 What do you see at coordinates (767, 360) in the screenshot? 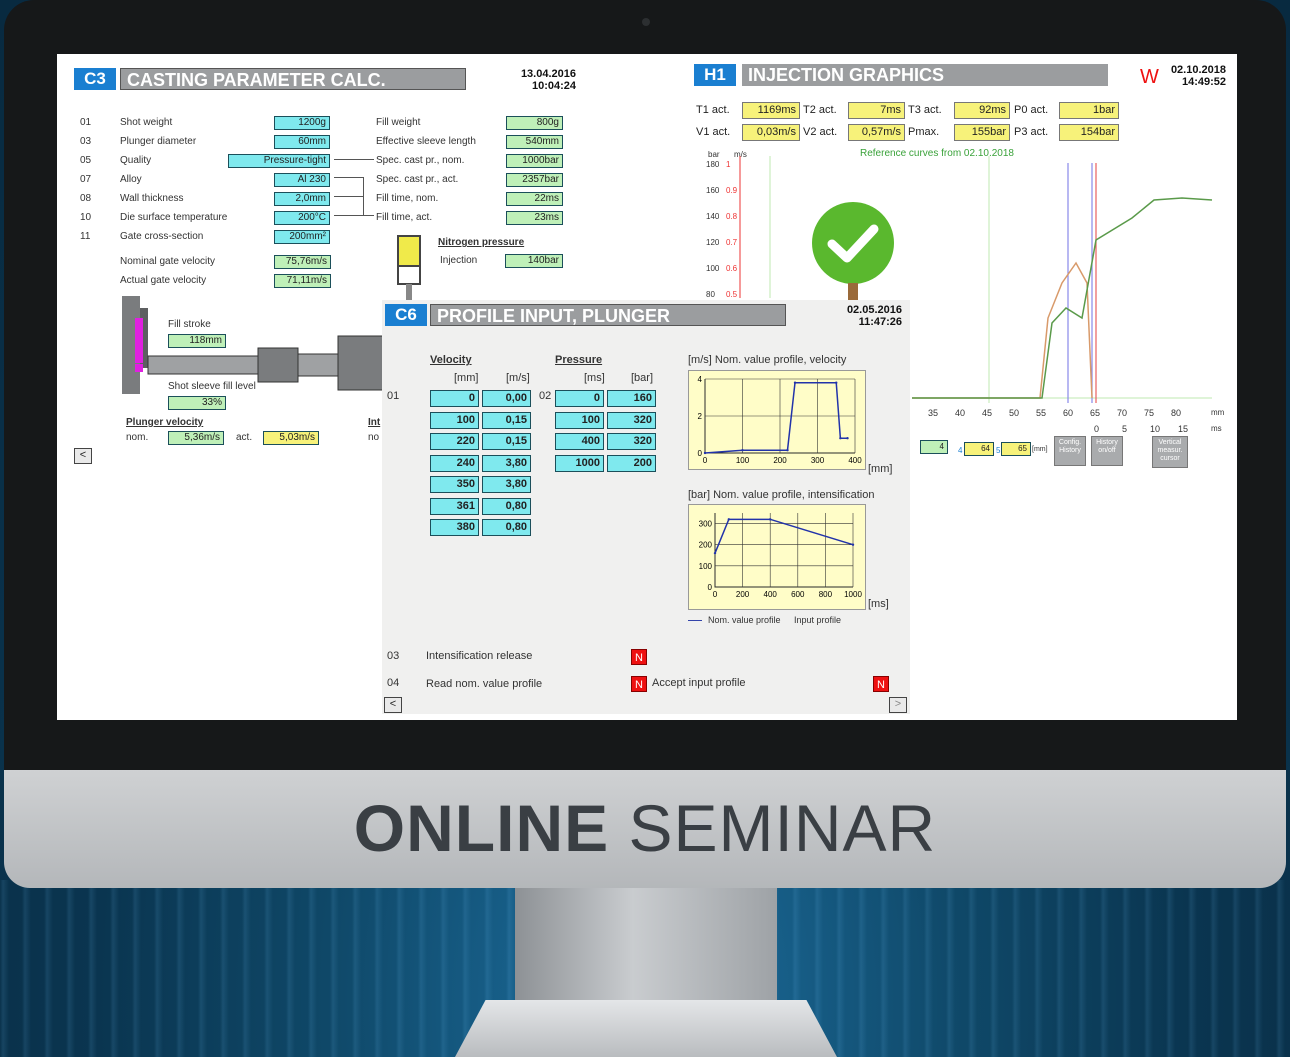
I see `velocity-chart-title: [m/s] Nom. value profile, velocity` at bounding box center [767, 360].